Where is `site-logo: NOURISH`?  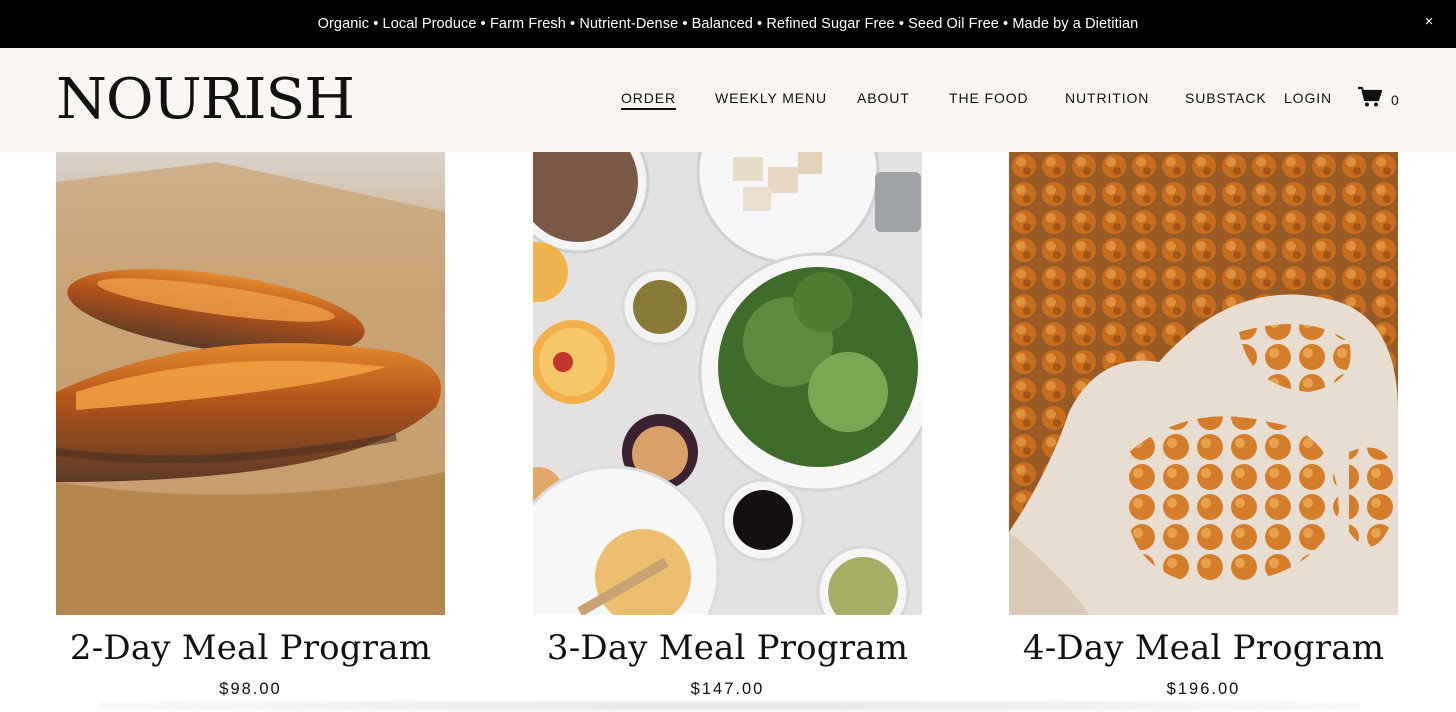 site-logo: NOURISH is located at coordinates (205, 100).